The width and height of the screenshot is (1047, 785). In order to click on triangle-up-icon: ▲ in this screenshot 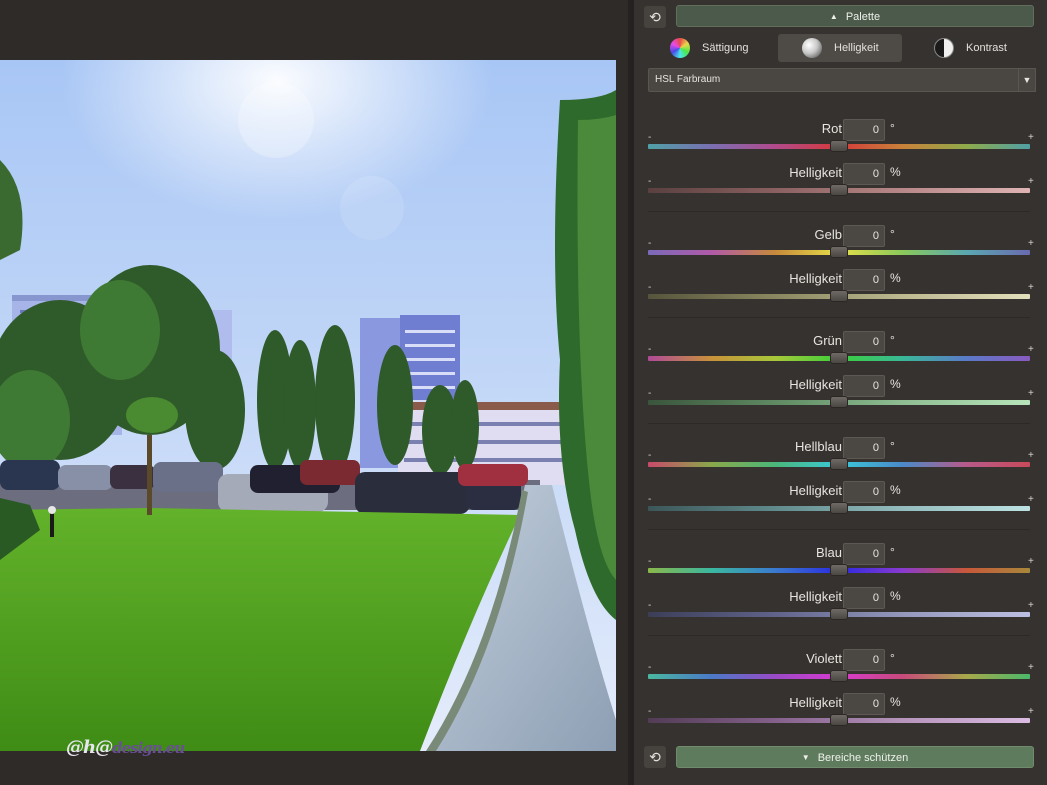, I will do `click(833, 16)`.